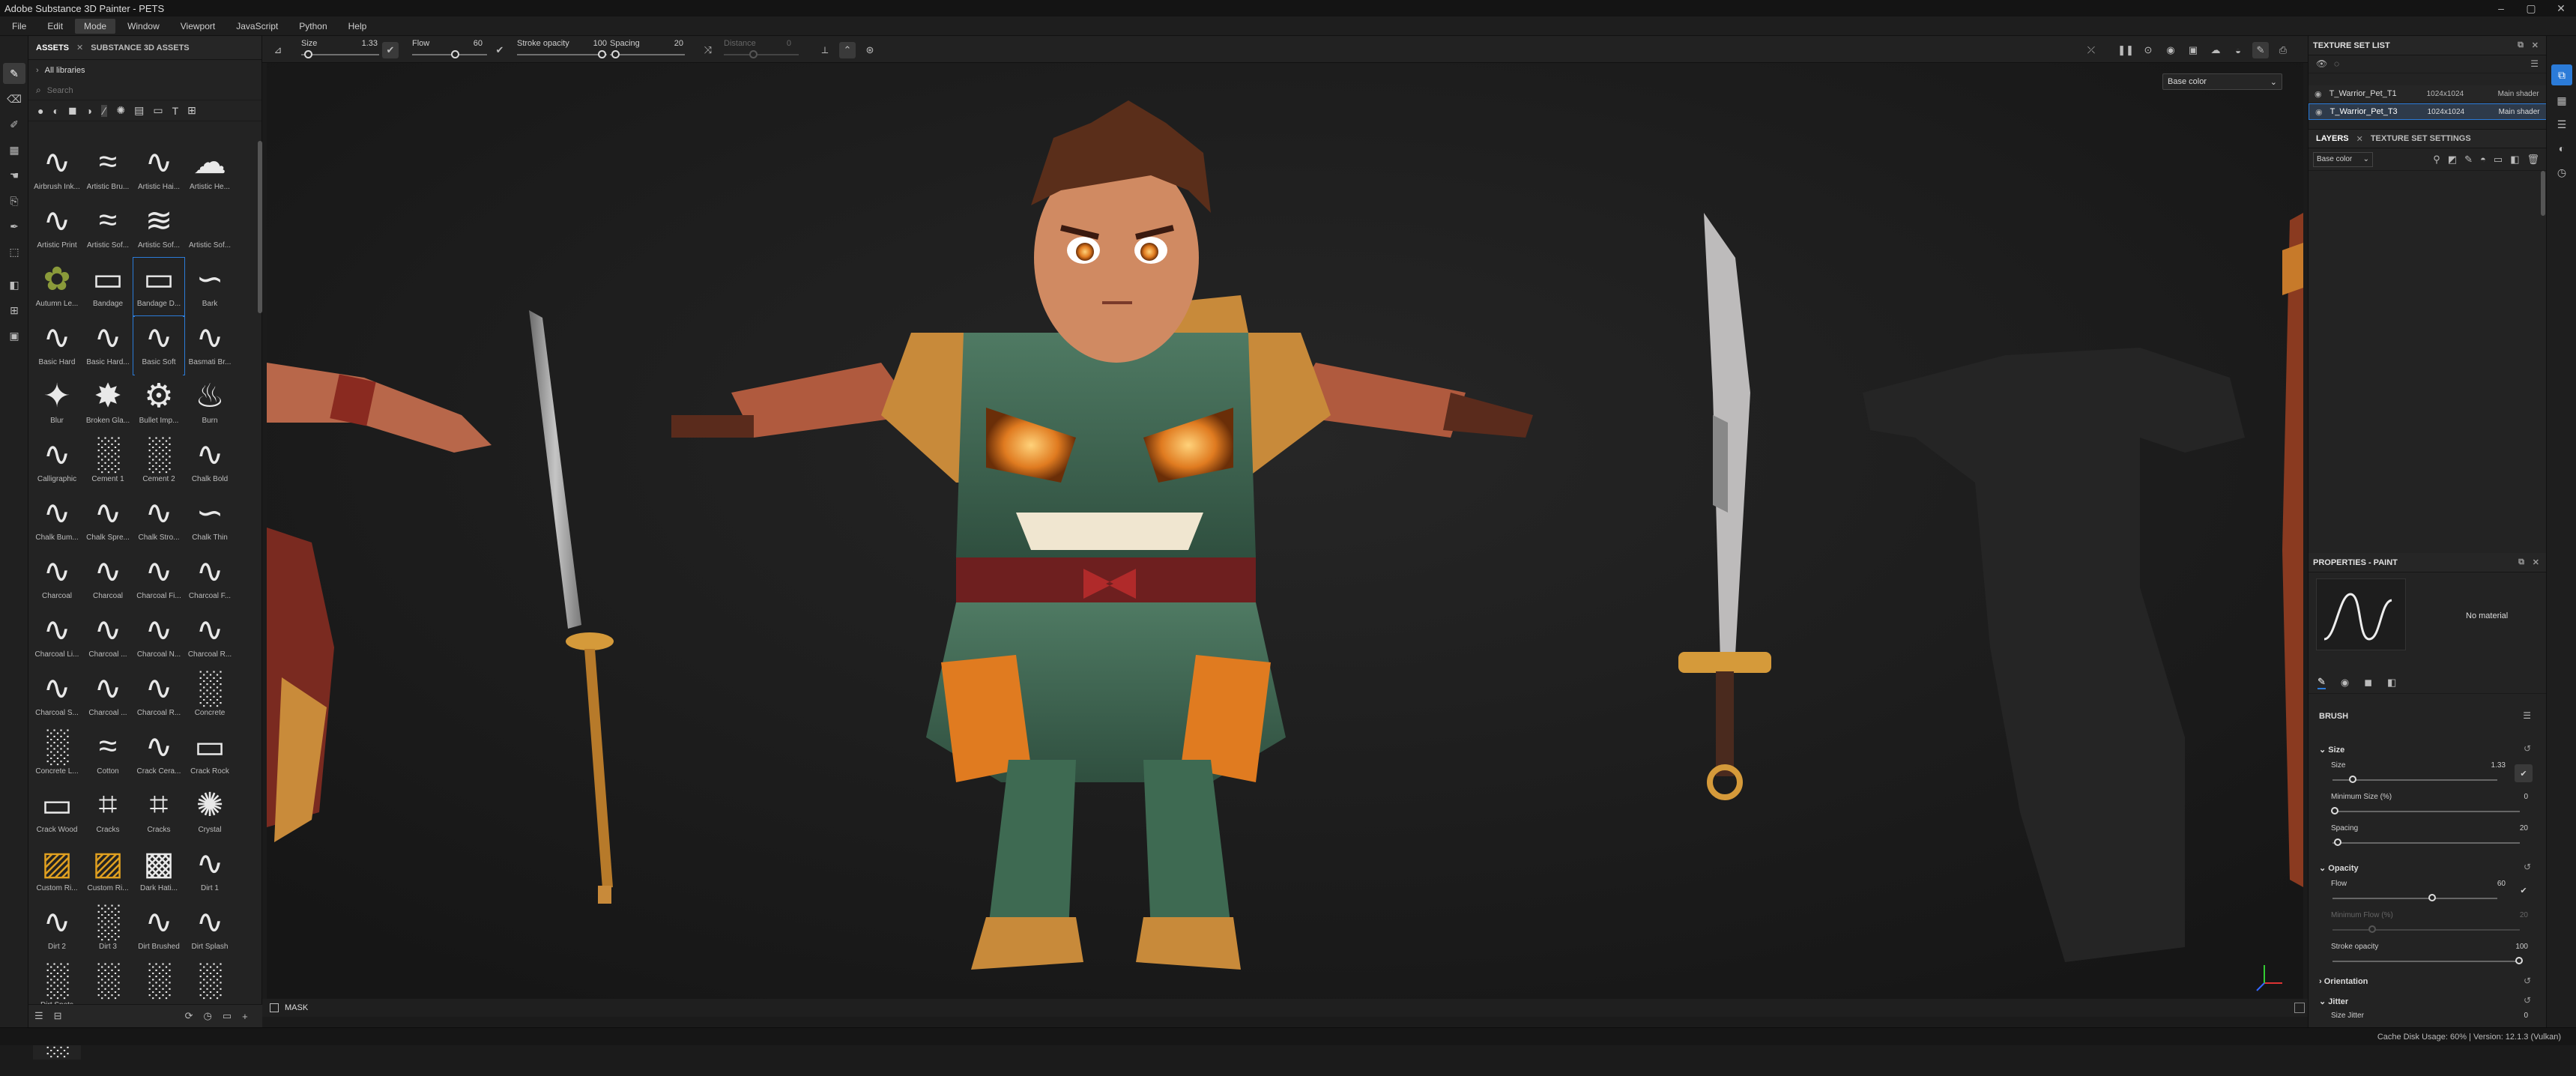  What do you see at coordinates (158, 813) in the screenshot?
I see `asset-item: ⌗ Cracks` at bounding box center [158, 813].